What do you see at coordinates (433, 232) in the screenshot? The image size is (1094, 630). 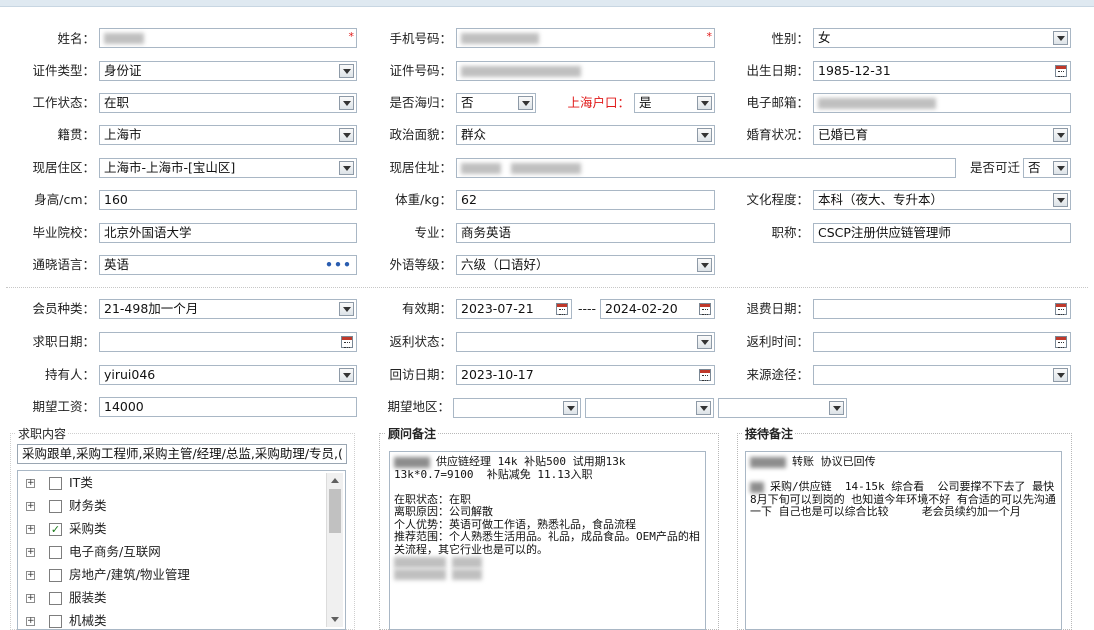 I see `major-label: 专业：` at bounding box center [433, 232].